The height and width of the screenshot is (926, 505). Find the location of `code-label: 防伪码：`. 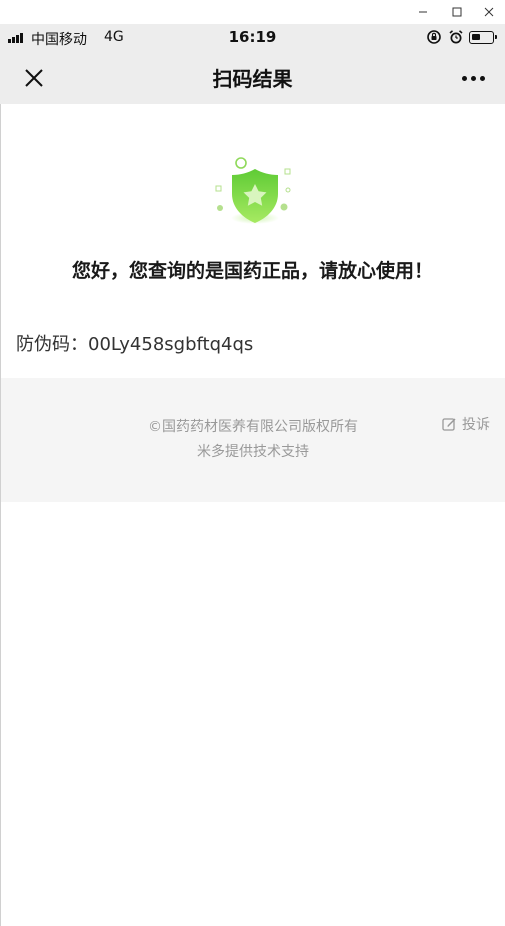

code-label: 防伪码： is located at coordinates (52, 344).